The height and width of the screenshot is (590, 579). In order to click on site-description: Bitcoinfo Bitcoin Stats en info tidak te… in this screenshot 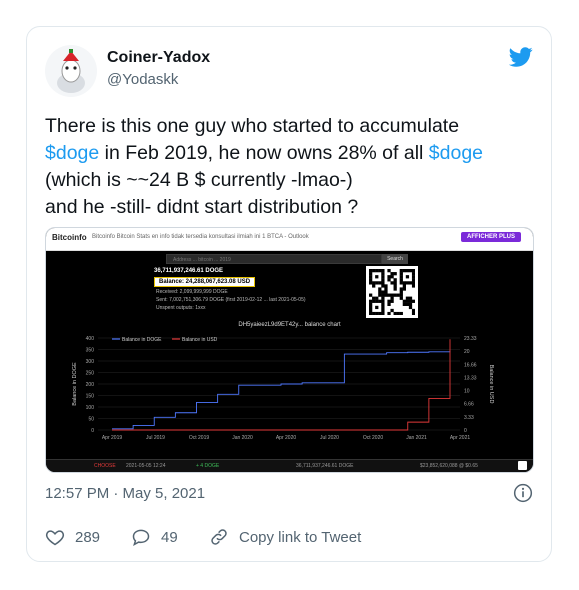, I will do `click(200, 237)`.